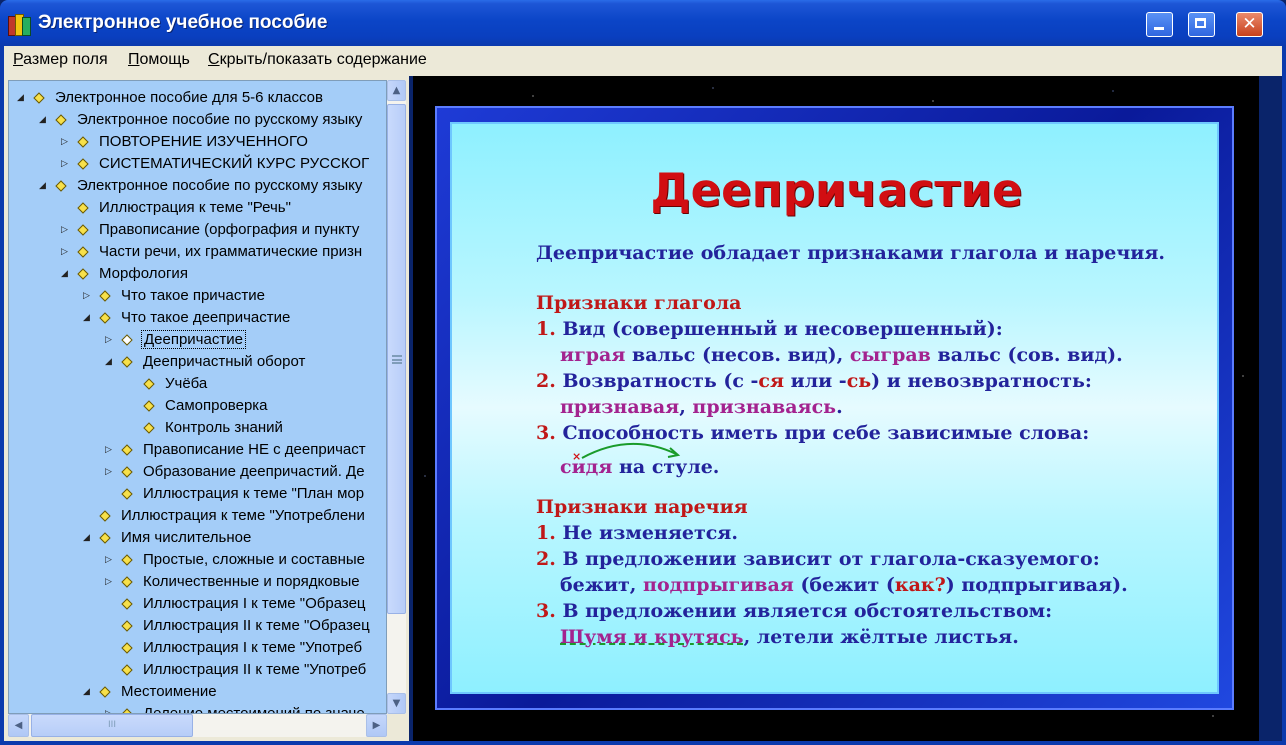  What do you see at coordinates (686, 407) in the screenshot?
I see `example-text: ,` at bounding box center [686, 407].